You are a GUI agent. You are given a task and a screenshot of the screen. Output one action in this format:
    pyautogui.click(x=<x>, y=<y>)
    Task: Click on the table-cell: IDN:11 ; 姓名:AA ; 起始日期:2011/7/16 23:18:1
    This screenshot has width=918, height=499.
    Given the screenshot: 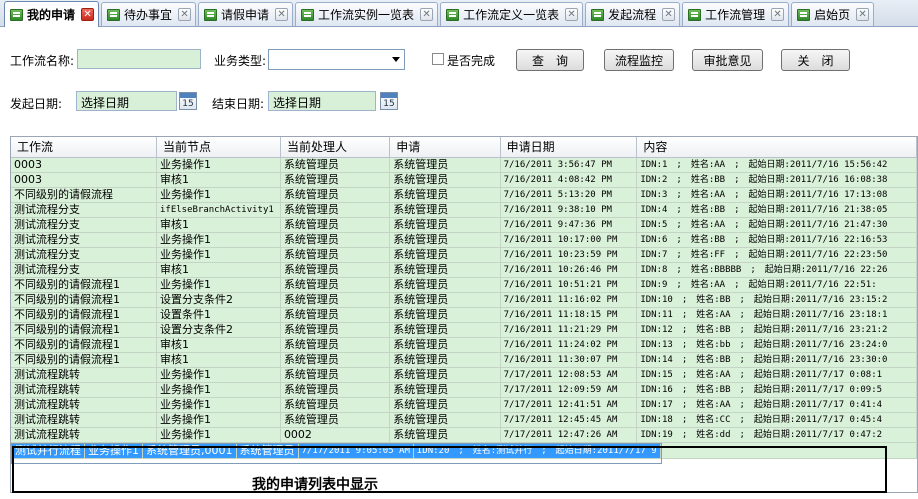 What is the action you would take?
    pyautogui.click(x=776, y=315)
    